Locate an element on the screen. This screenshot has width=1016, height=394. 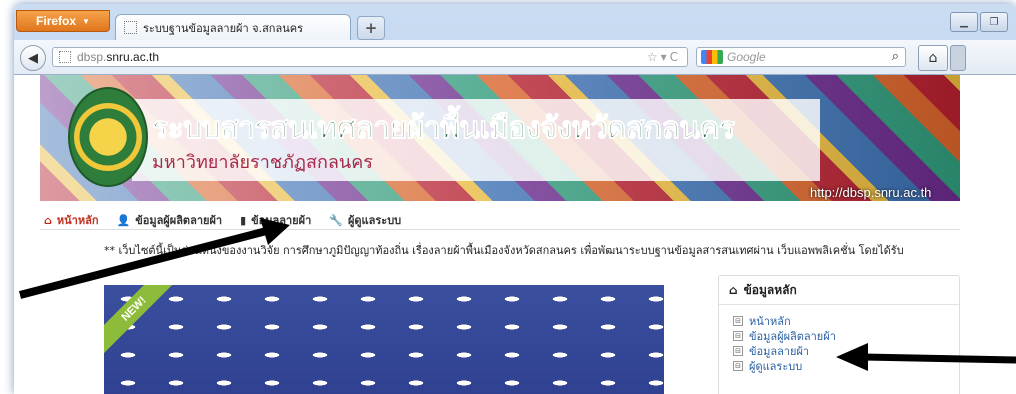
firefox-menu-button: Firefox ▼ is located at coordinates (63, 21).